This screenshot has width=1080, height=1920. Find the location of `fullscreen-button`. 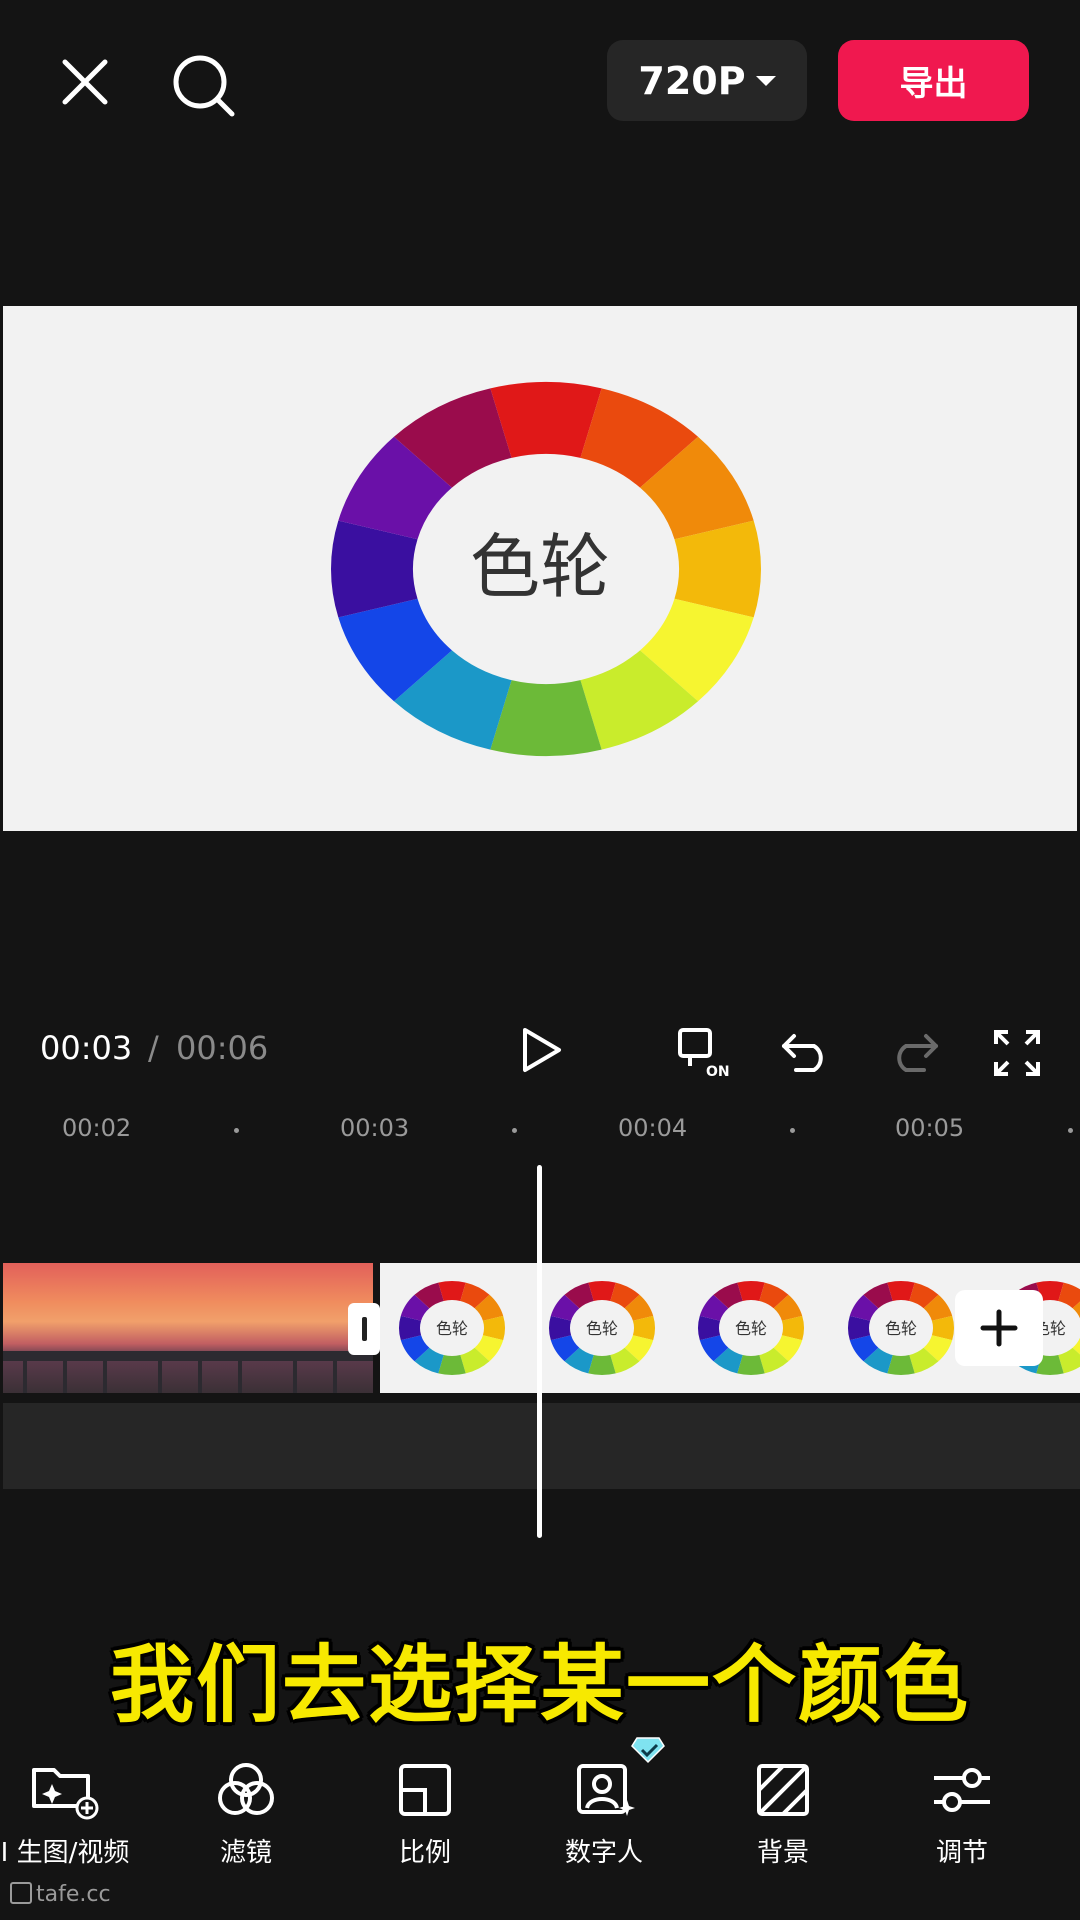

fullscreen-button is located at coordinates (1017, 1055).